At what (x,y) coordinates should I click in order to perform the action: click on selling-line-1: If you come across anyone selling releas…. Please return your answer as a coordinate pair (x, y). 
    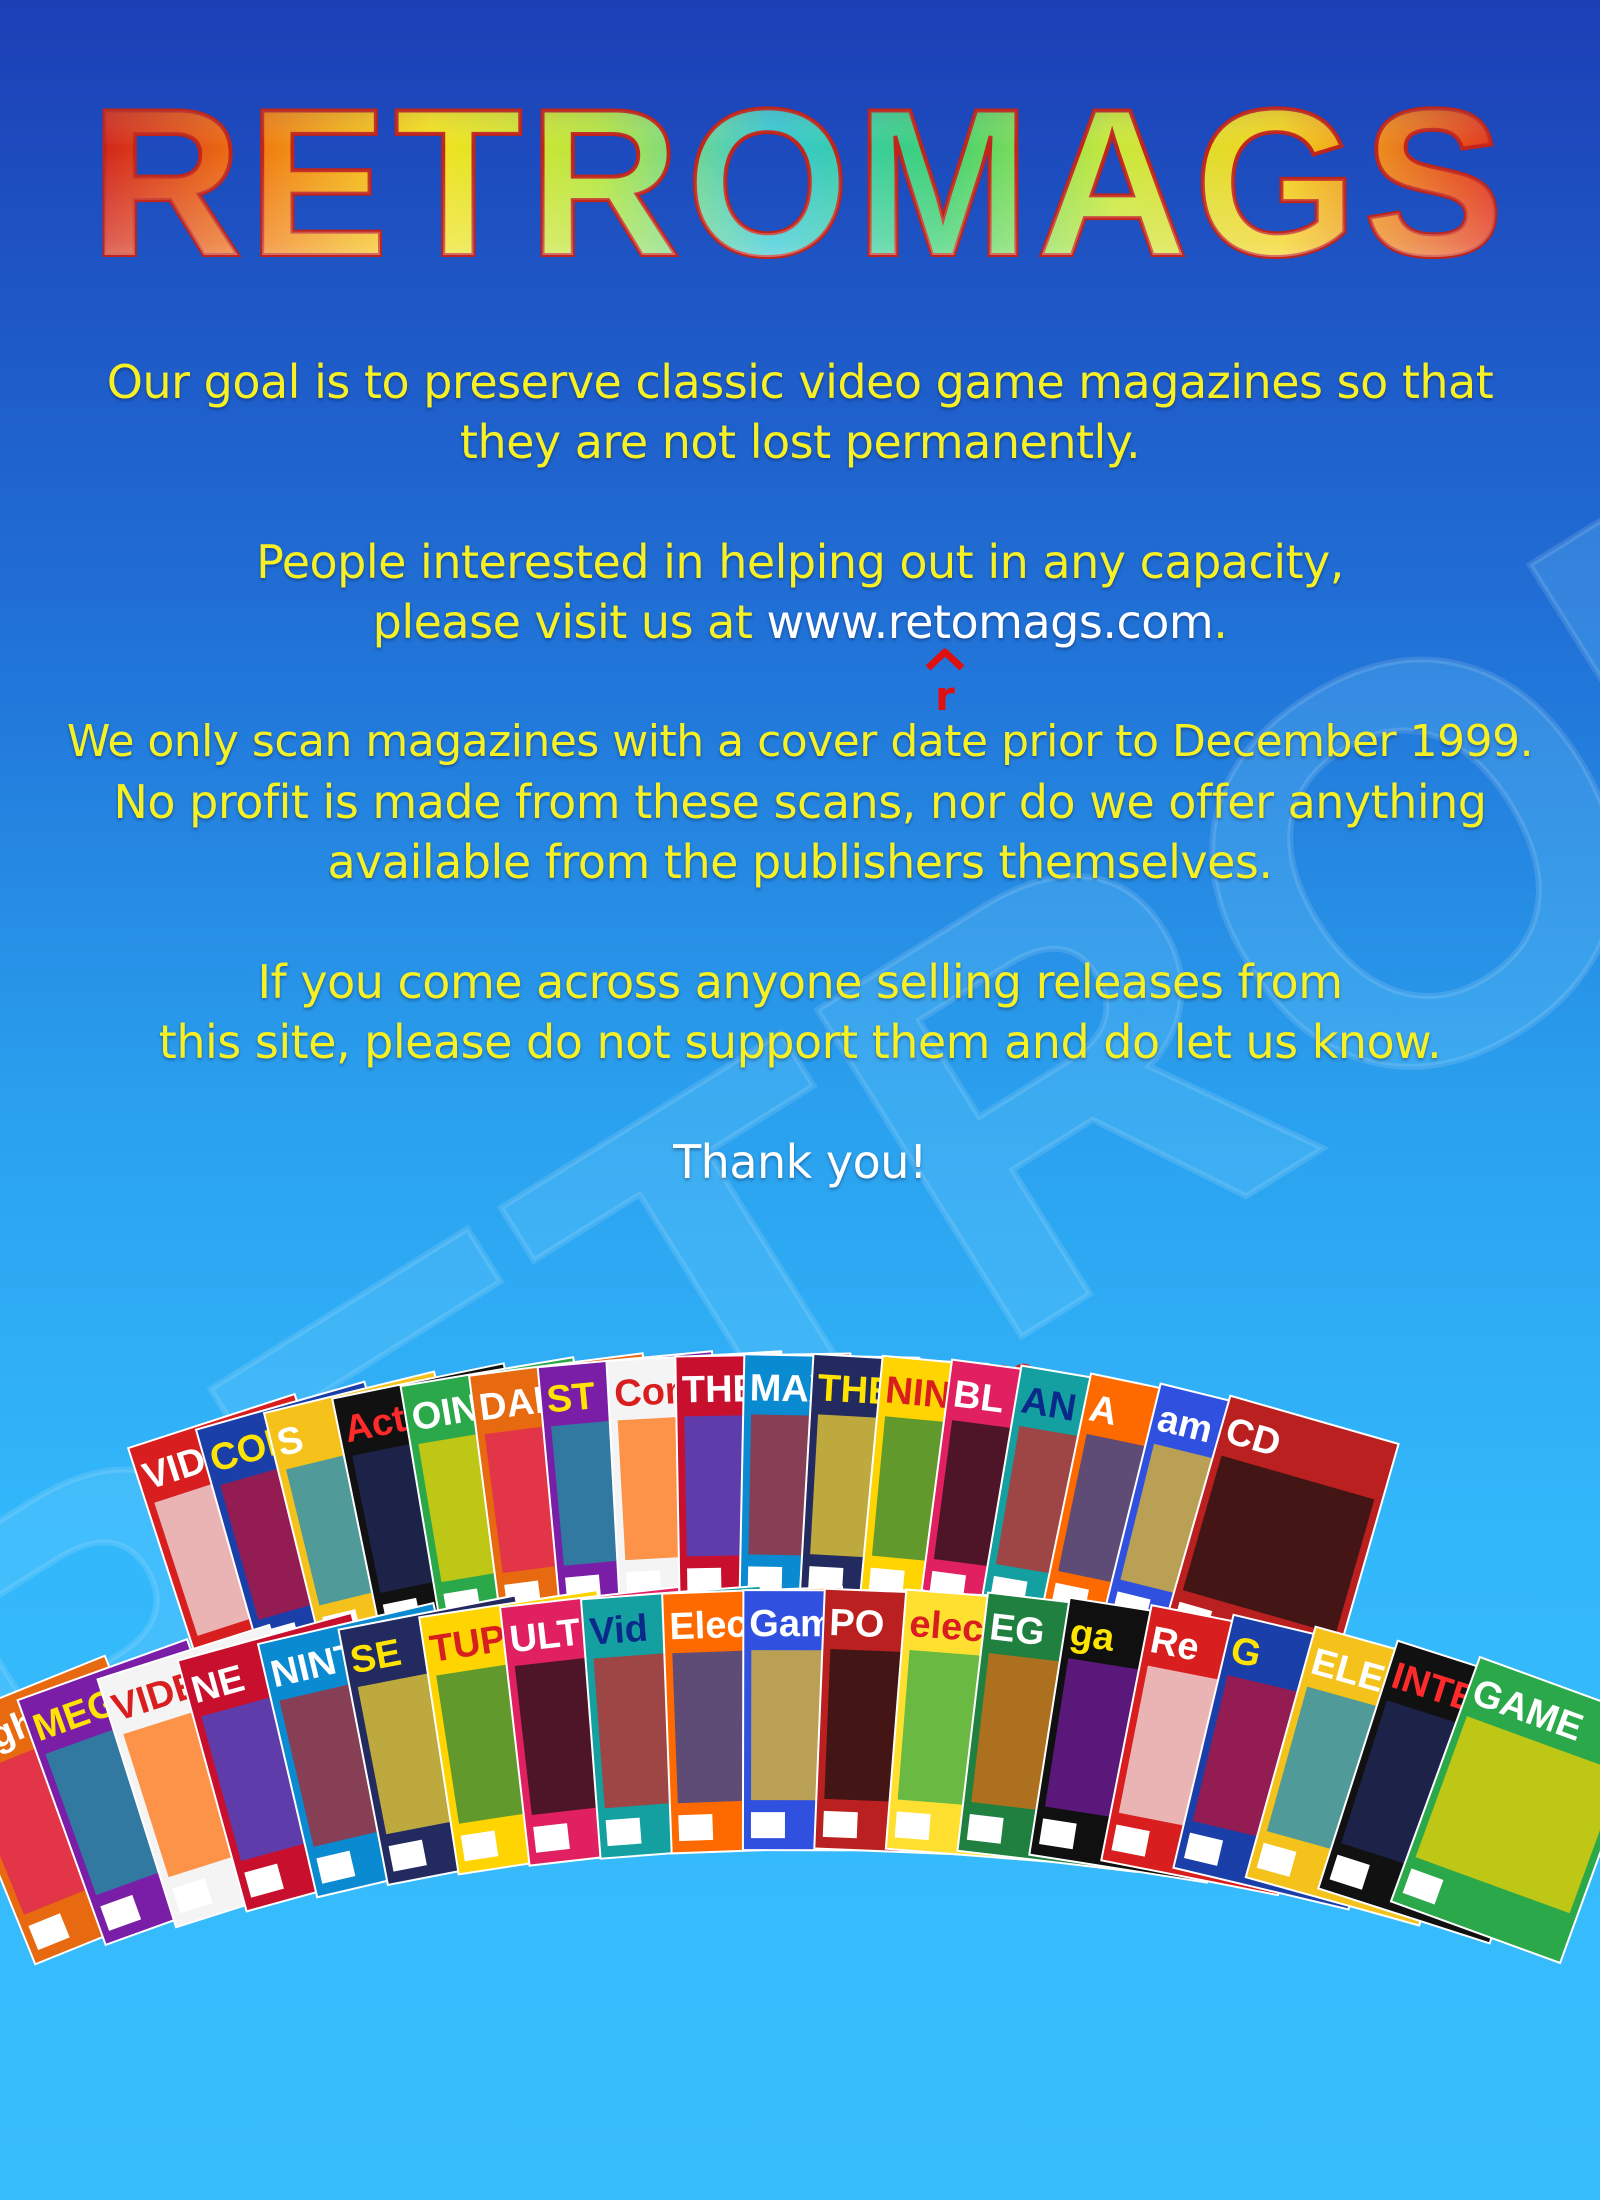
    Looking at the image, I should click on (800, 982).